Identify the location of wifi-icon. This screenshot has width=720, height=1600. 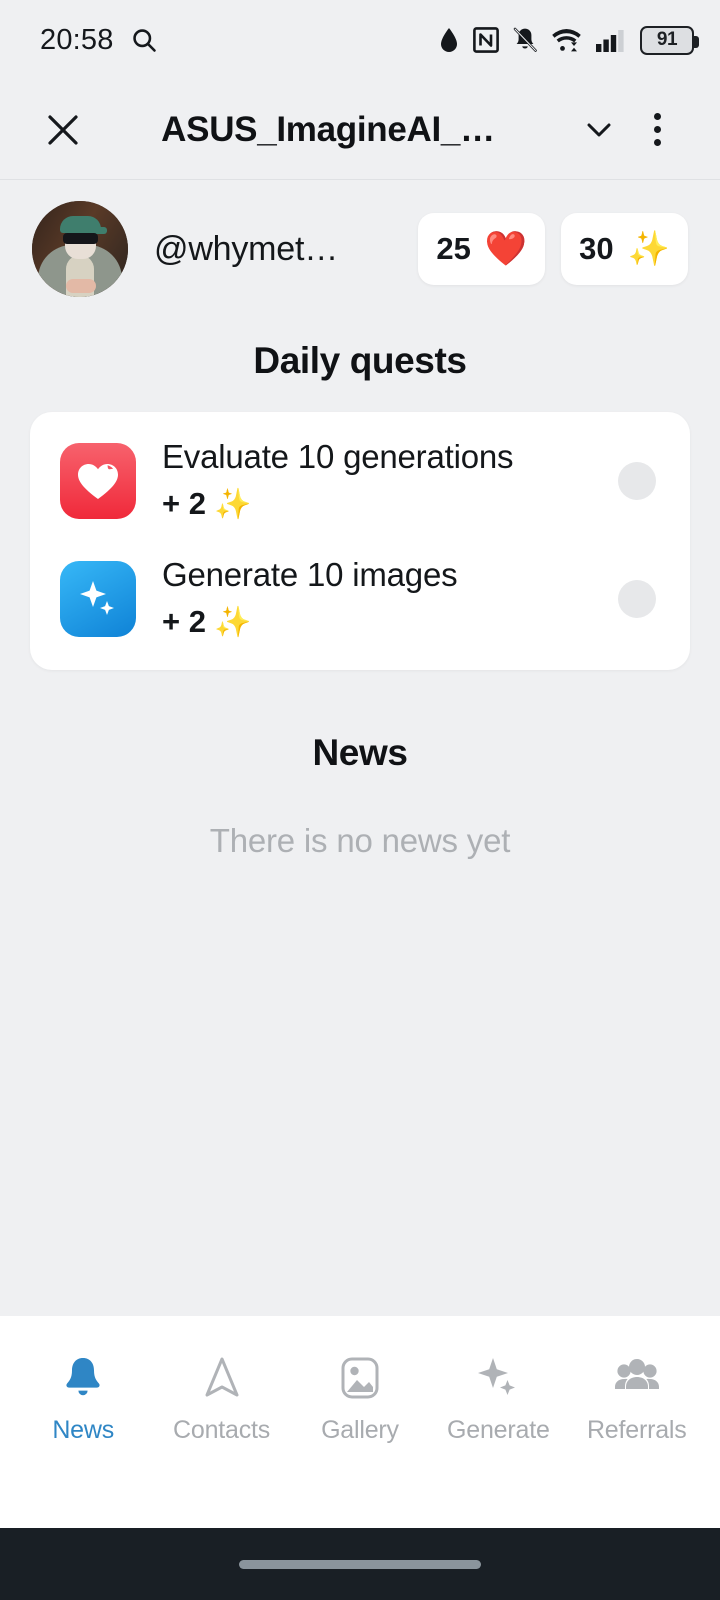
(566, 40).